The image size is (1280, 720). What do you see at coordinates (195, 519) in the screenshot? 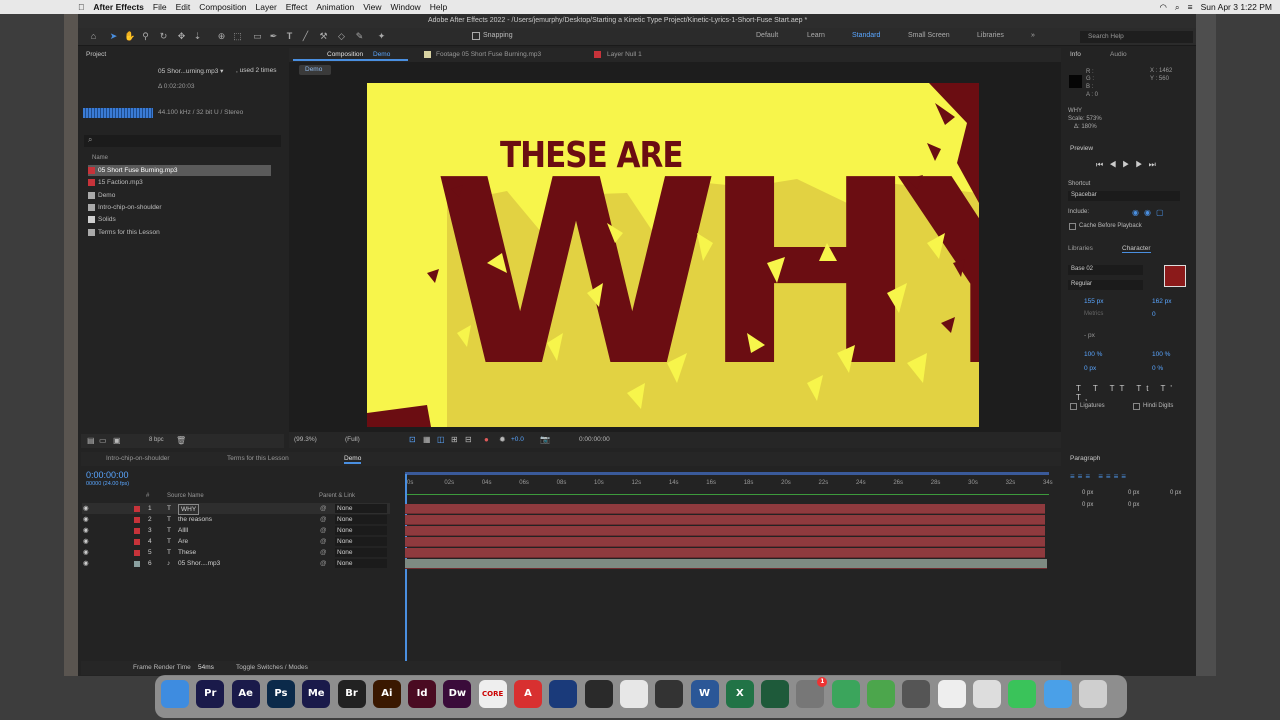
I see `layer-name: the reasons` at bounding box center [195, 519].